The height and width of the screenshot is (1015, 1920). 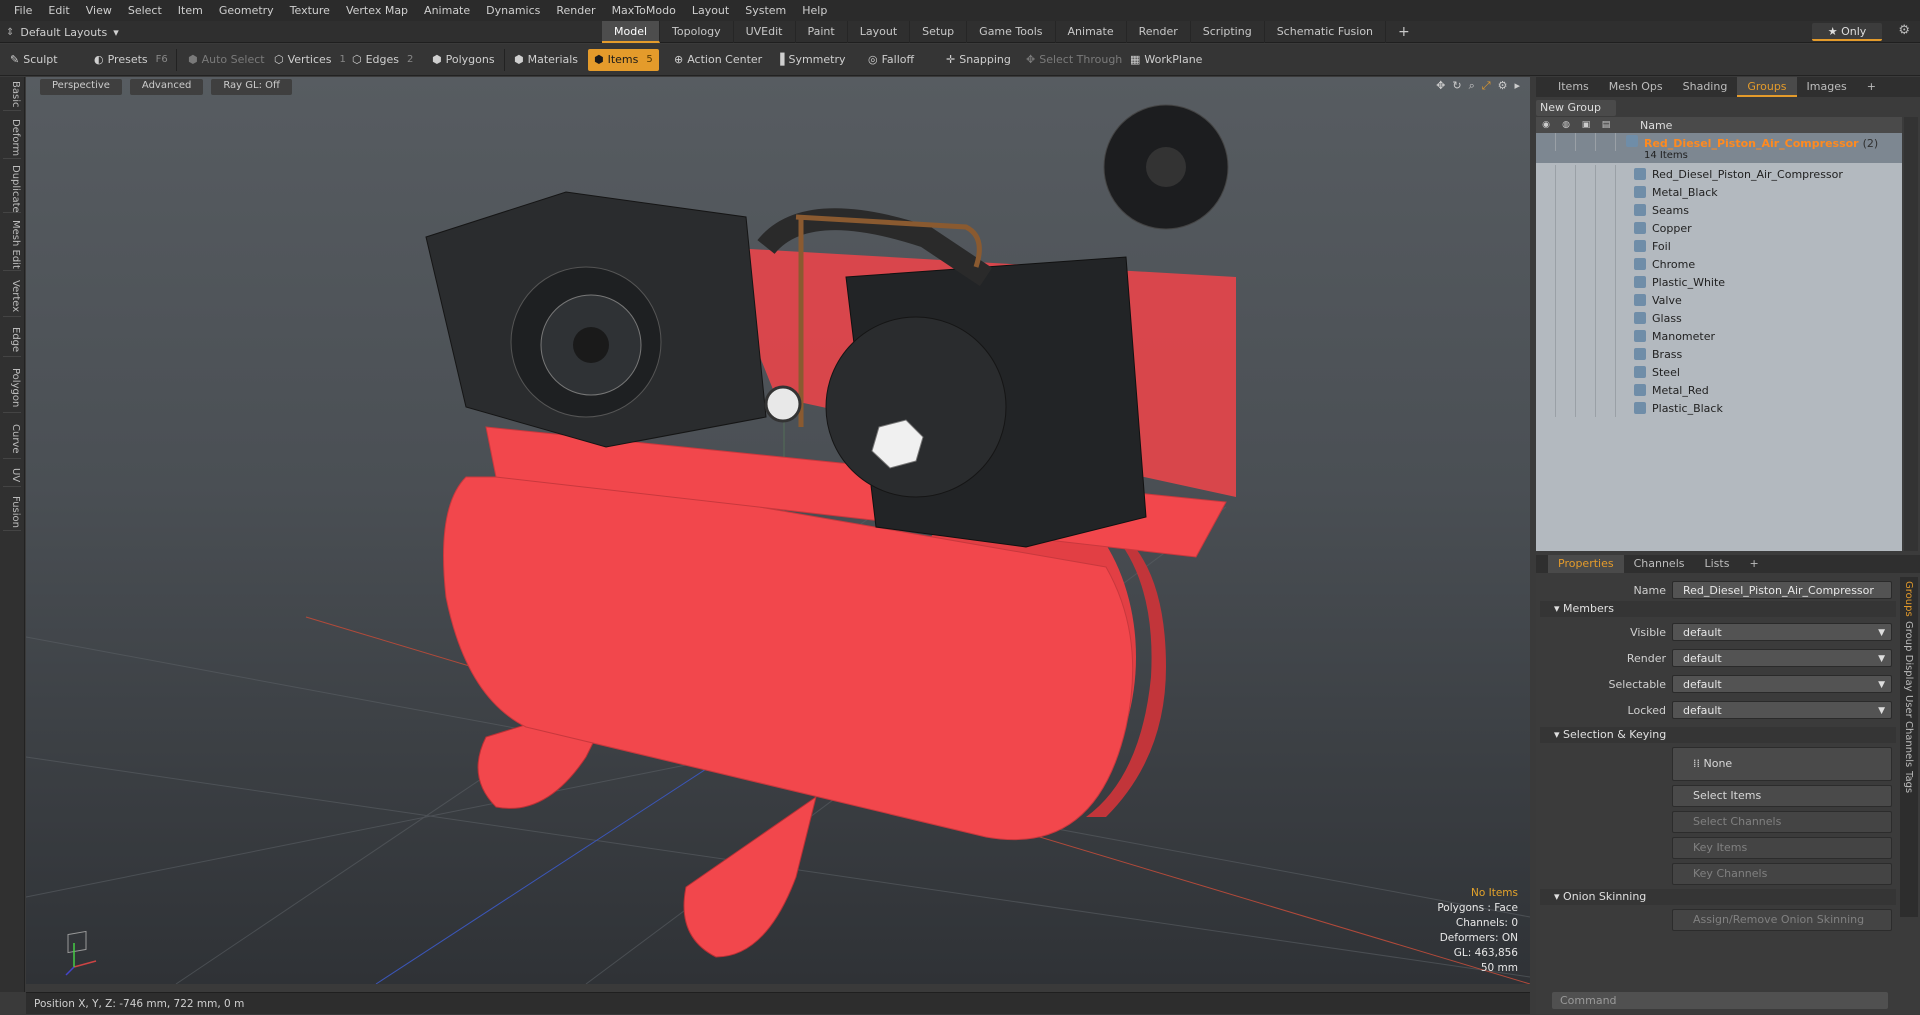 What do you see at coordinates (891, 60) in the screenshot?
I see `falloff-button: ◎ Falloff` at bounding box center [891, 60].